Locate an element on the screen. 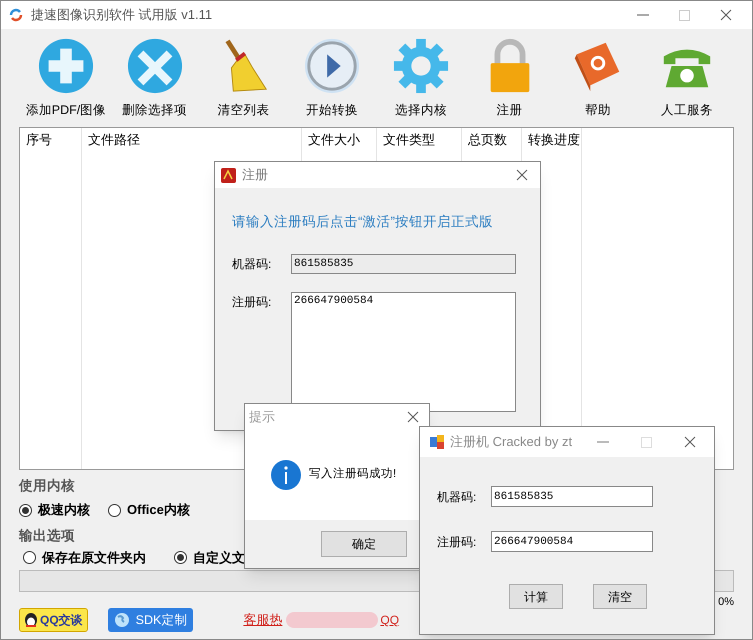 Image resolution: width=753 pixels, height=640 pixels. toolbar-button: 开始转换 is located at coordinates (332, 81).